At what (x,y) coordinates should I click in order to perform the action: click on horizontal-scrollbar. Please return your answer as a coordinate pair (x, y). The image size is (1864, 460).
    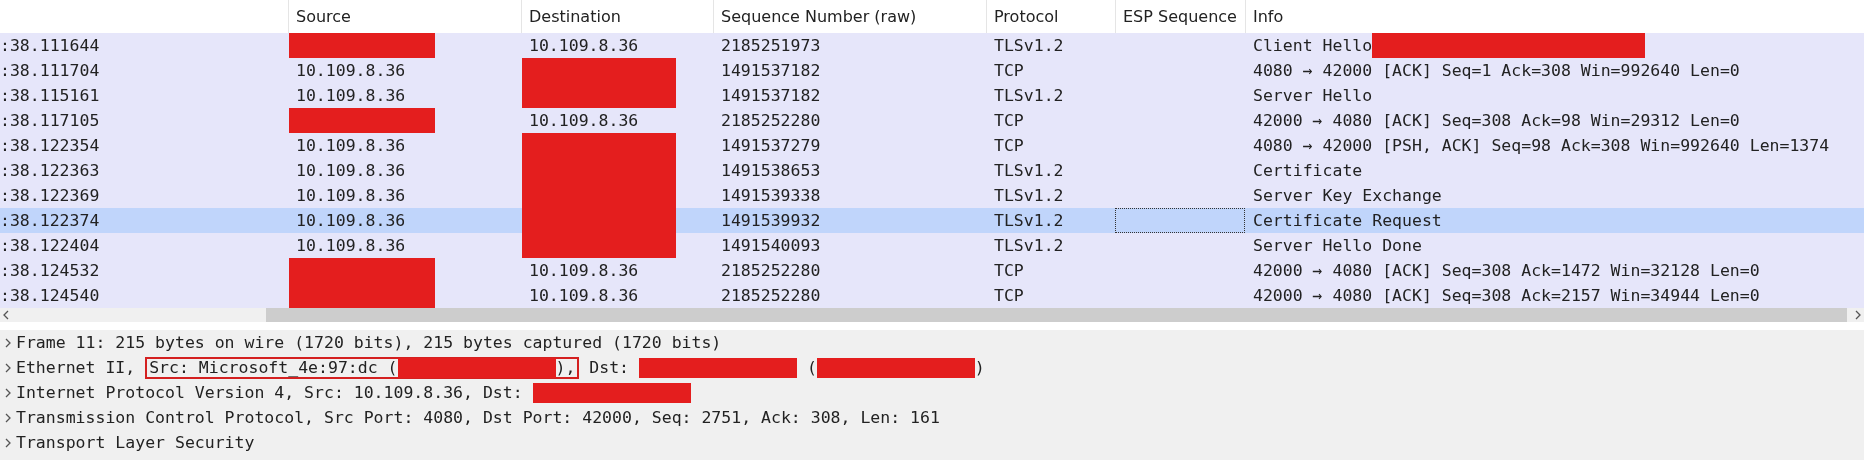
    Looking at the image, I should click on (932, 315).